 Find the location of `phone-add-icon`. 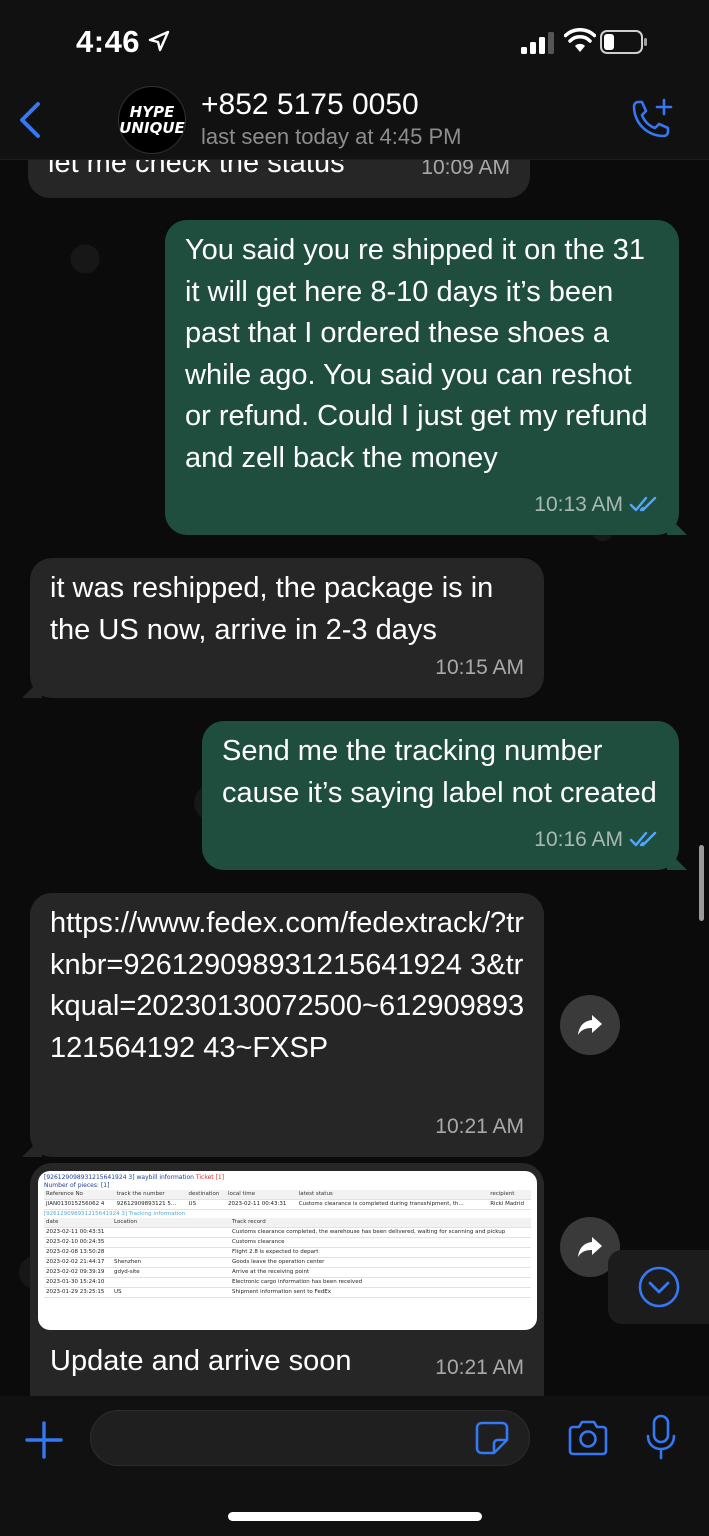

phone-add-icon is located at coordinates (652, 120).